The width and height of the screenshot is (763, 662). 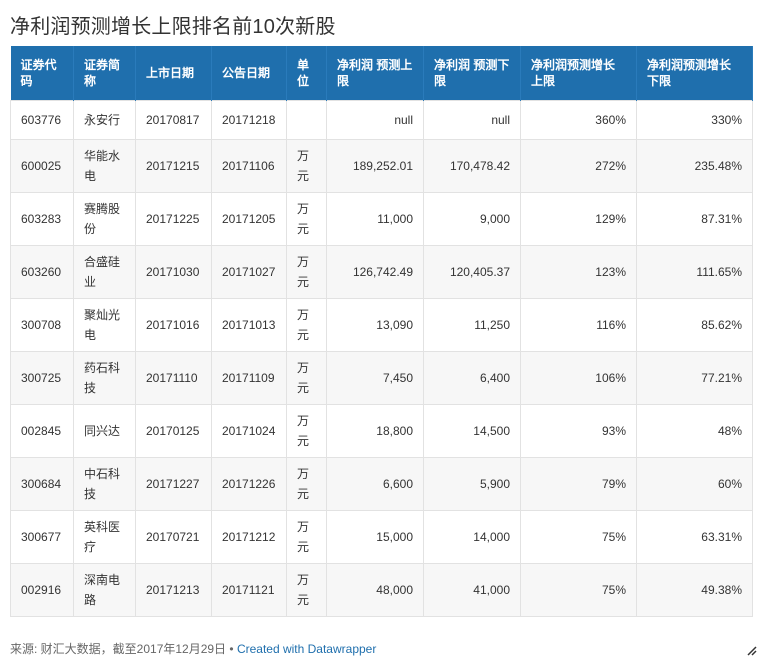 What do you see at coordinates (375, 378) in the screenshot?
I see `table-cell: 7,450` at bounding box center [375, 378].